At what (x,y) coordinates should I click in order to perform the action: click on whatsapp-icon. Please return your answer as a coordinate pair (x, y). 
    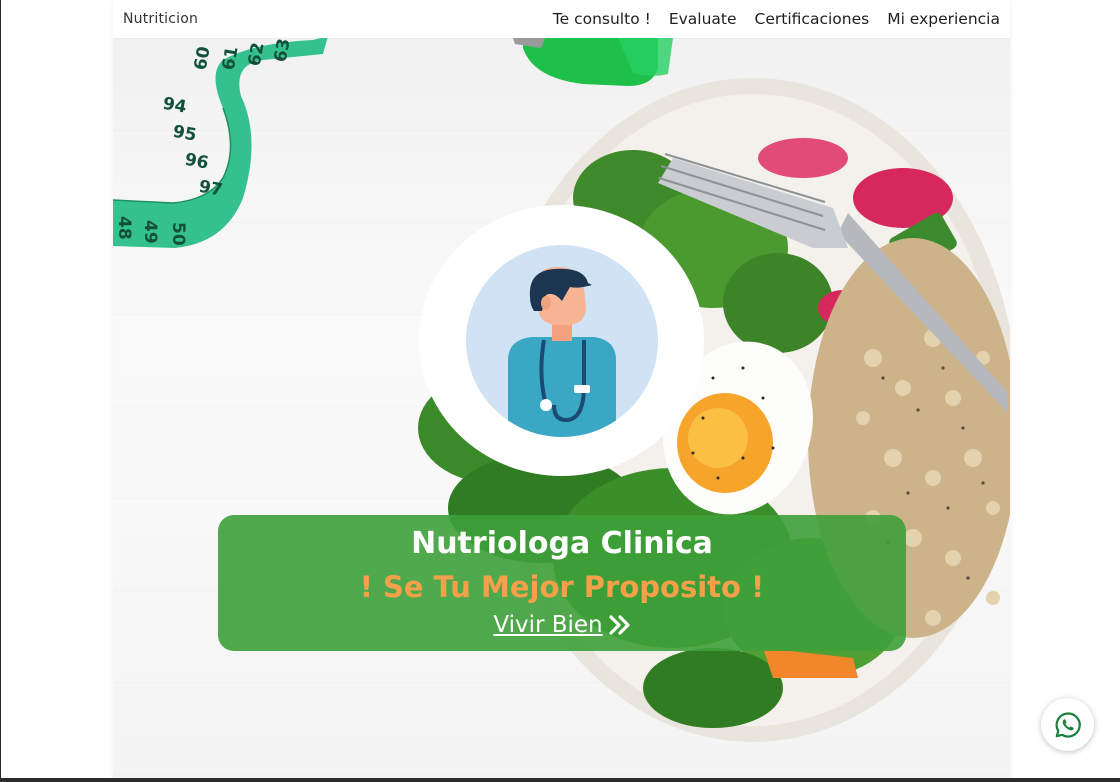
    Looking at the image, I should click on (1068, 724).